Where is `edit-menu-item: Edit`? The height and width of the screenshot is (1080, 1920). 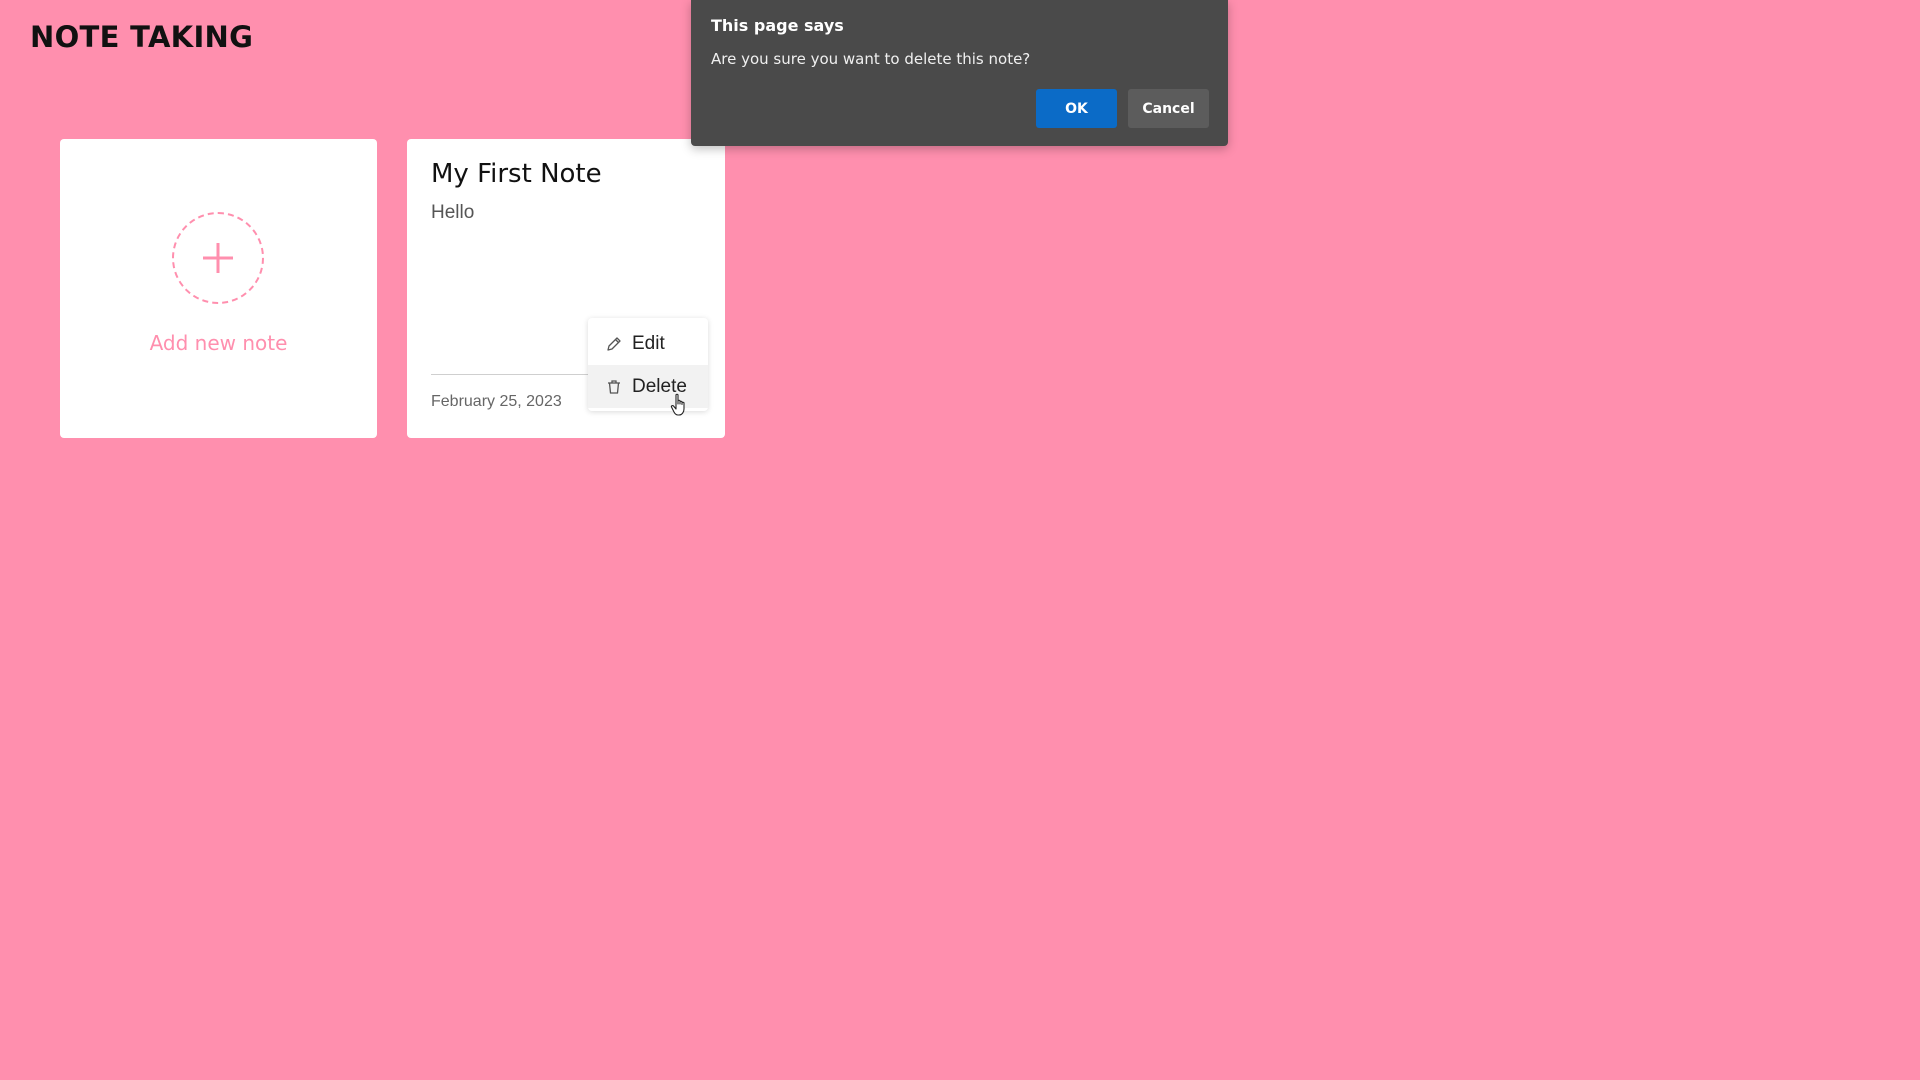 edit-menu-item: Edit is located at coordinates (648, 343).